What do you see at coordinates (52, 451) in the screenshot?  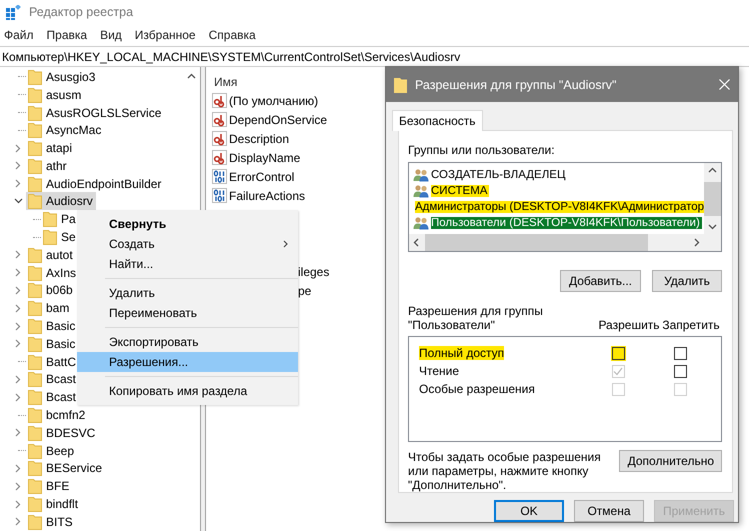 I see `tree-item: Beep` at bounding box center [52, 451].